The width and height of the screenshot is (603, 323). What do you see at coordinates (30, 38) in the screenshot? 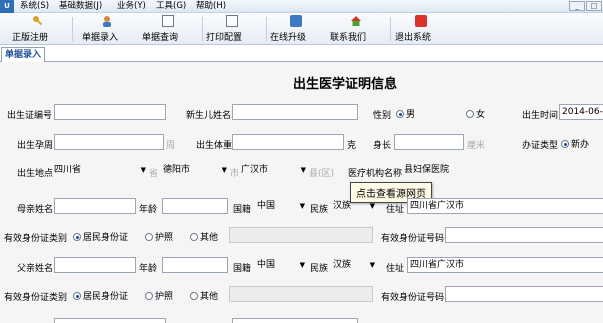
I see `register-label: 正版注册` at bounding box center [30, 38].